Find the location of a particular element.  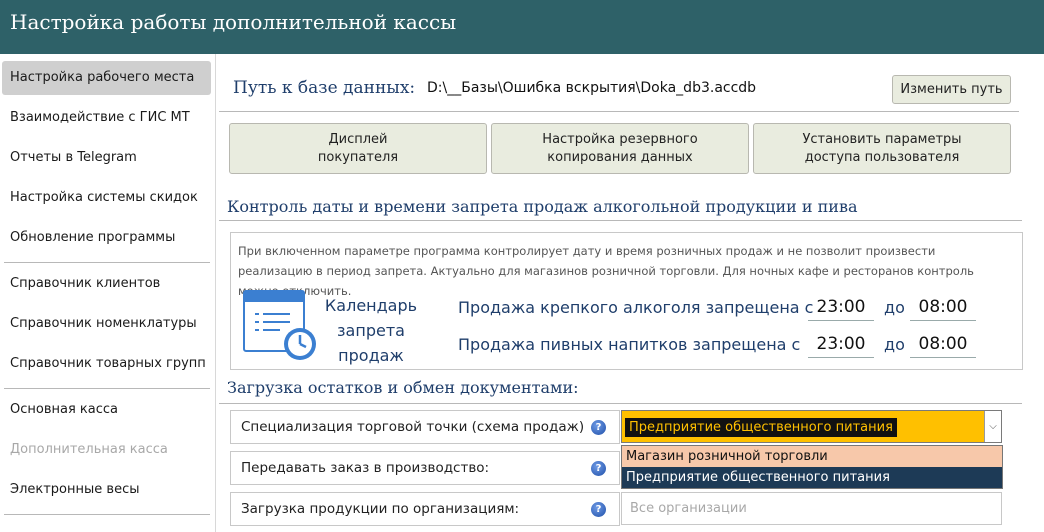

strong-alcohol-to-label: до is located at coordinates (894, 307).